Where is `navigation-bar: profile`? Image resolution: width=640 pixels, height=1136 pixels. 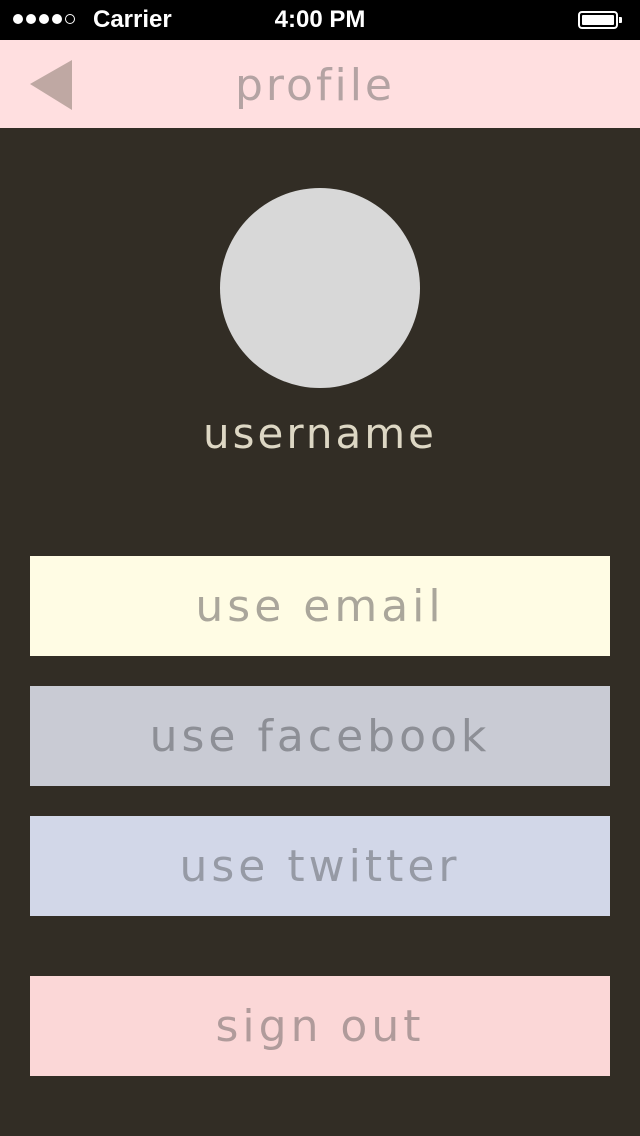 navigation-bar: profile is located at coordinates (320, 84).